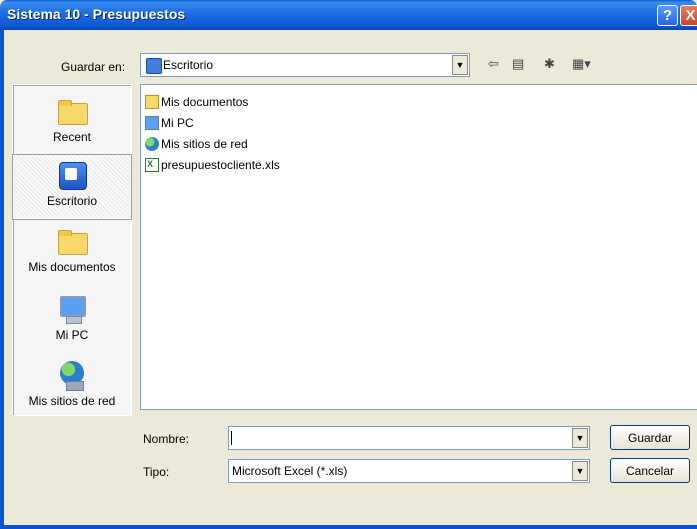 The image size is (697, 529). What do you see at coordinates (305, 65) in the screenshot?
I see `save-in-combo: Escritorio ▼` at bounding box center [305, 65].